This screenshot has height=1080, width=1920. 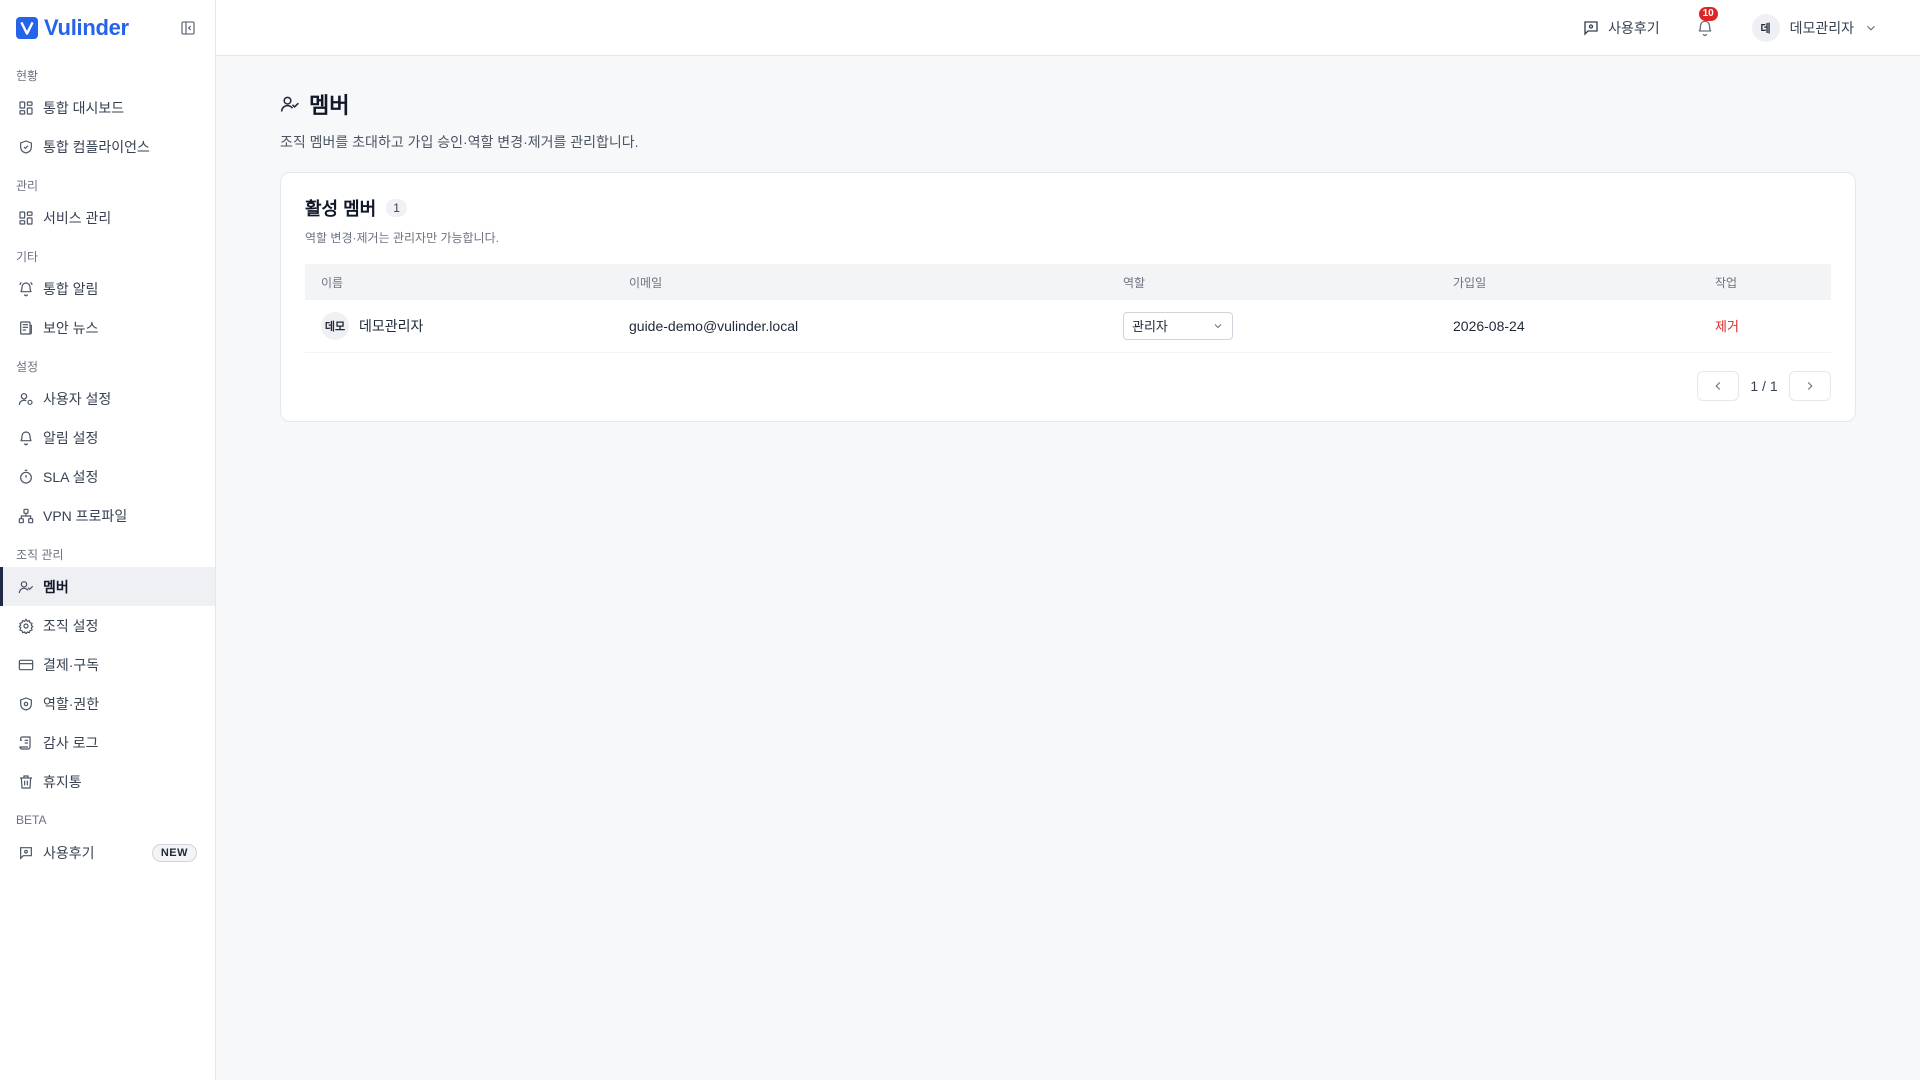 What do you see at coordinates (1765, 326) in the screenshot?
I see `action-cell: 제거` at bounding box center [1765, 326].